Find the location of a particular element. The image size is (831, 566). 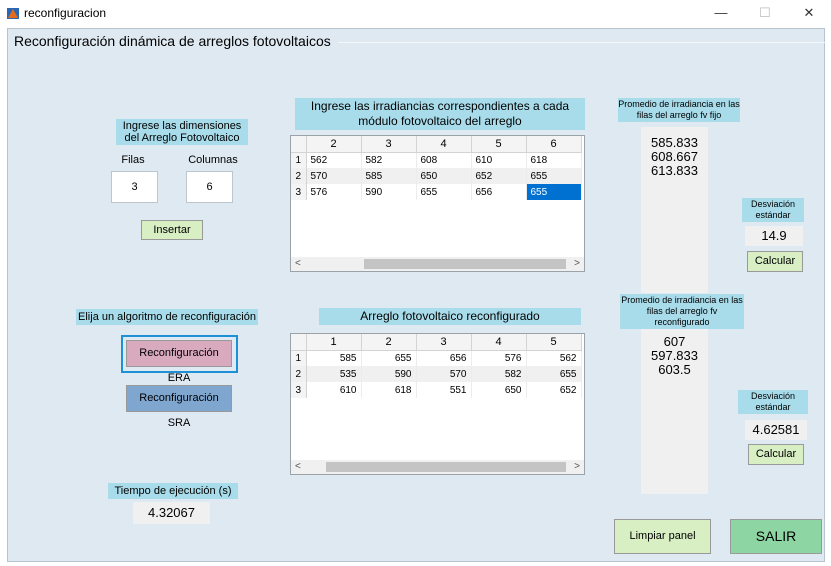

fixed-avg-values: 585.833 608.667 613.833 is located at coordinates (674, 210).